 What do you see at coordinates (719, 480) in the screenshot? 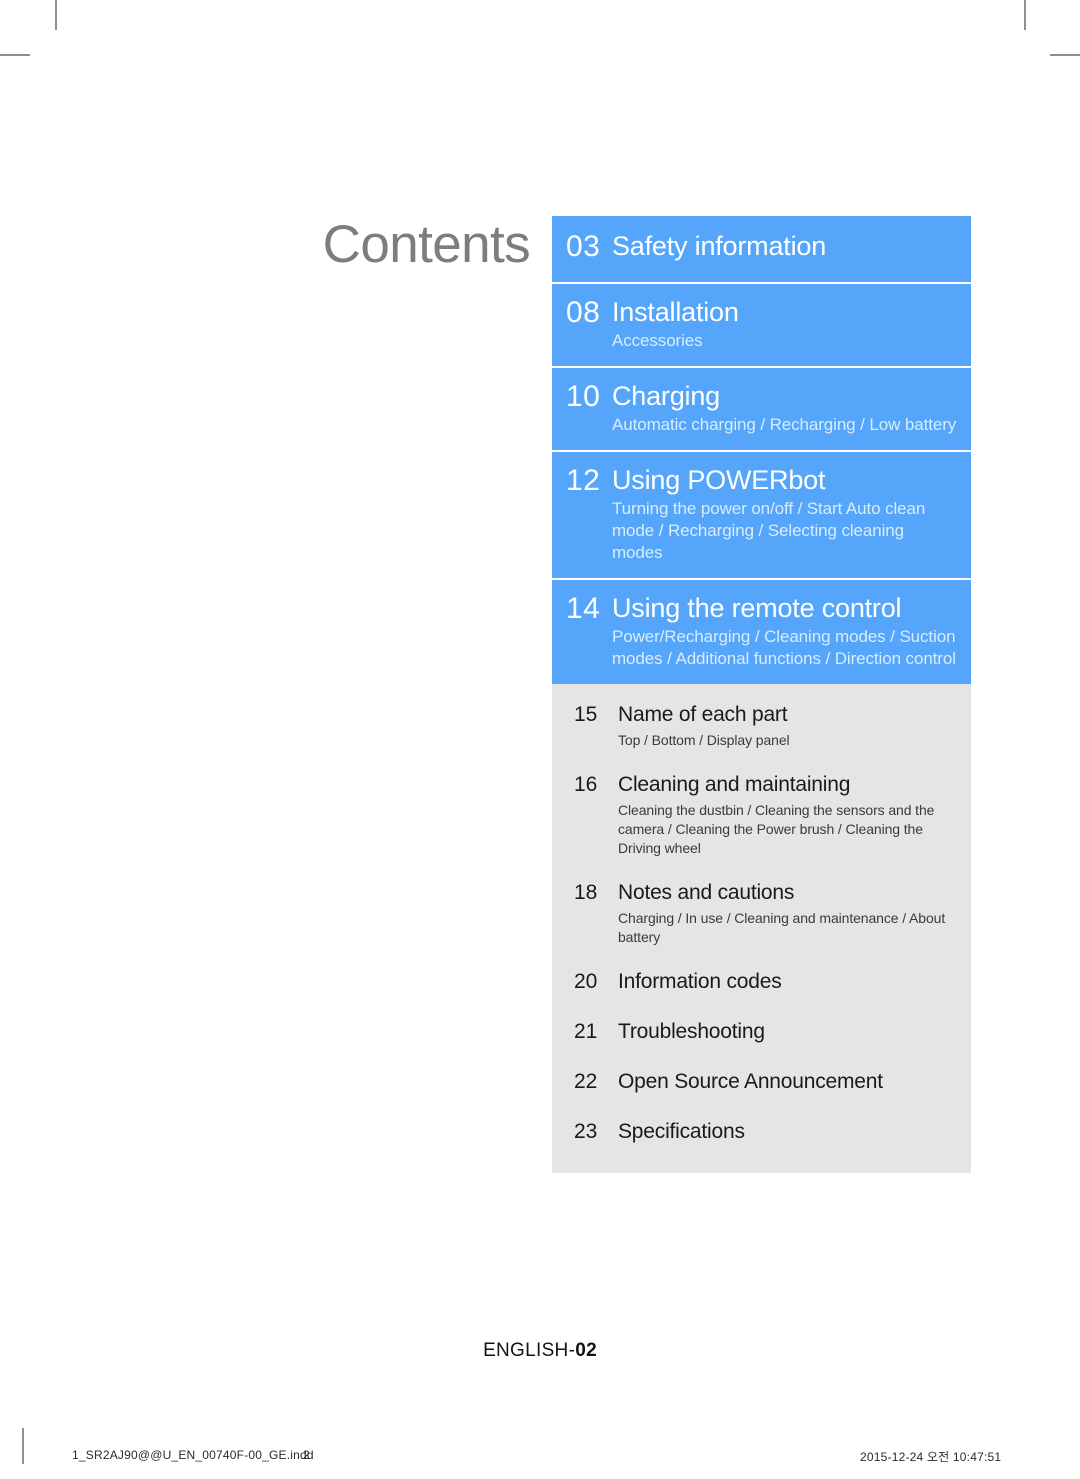
I see `toc-entry-title: Using POWERbot` at bounding box center [719, 480].